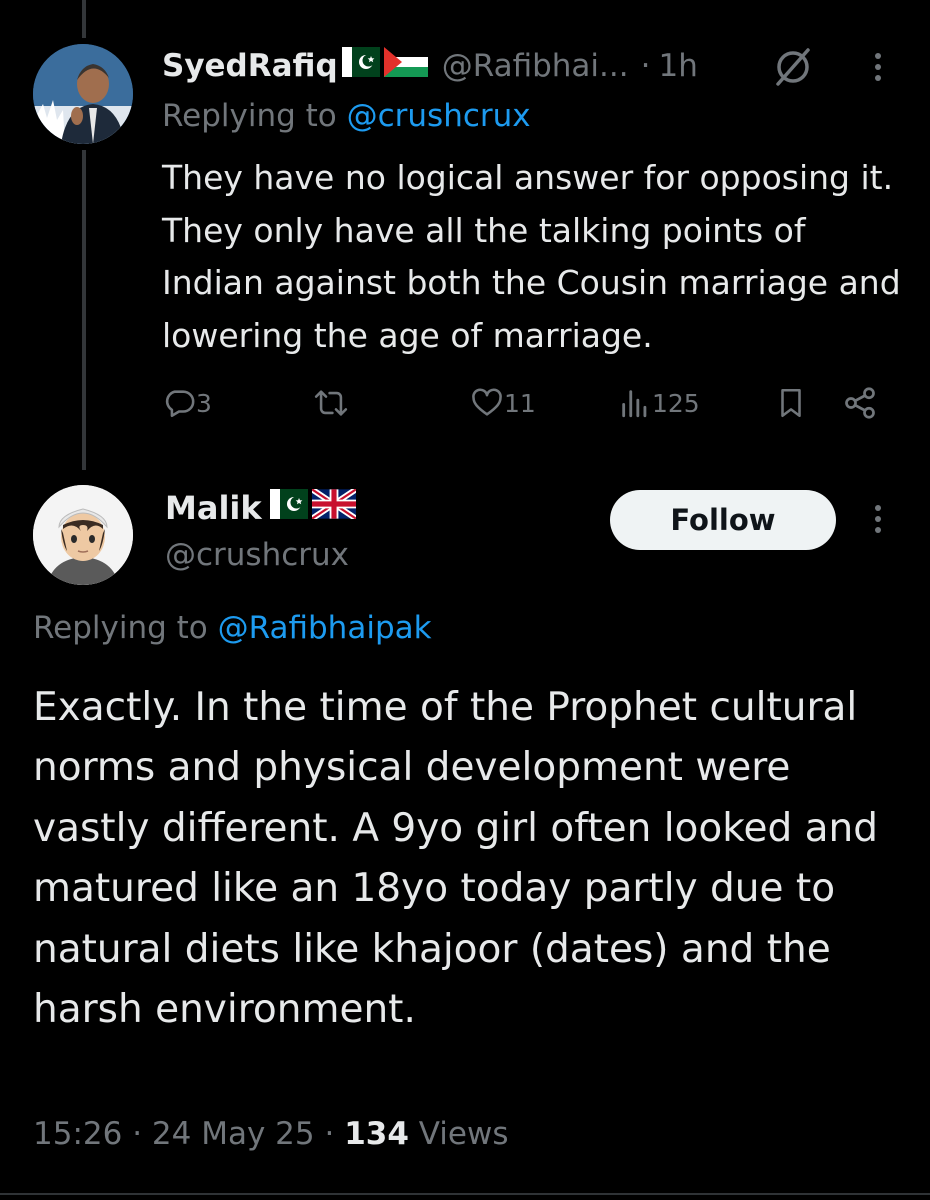  I want to click on reply-tweet-header: SyedRafiq @Rafibhai... · 1h, so click(430, 66).